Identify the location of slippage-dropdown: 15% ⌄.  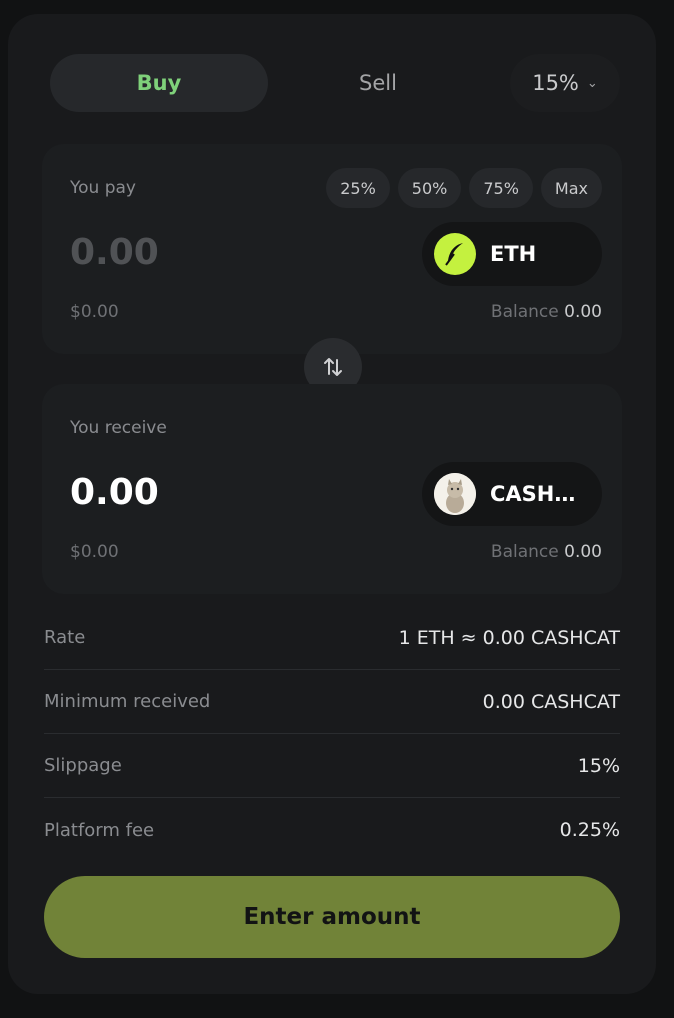
(565, 83).